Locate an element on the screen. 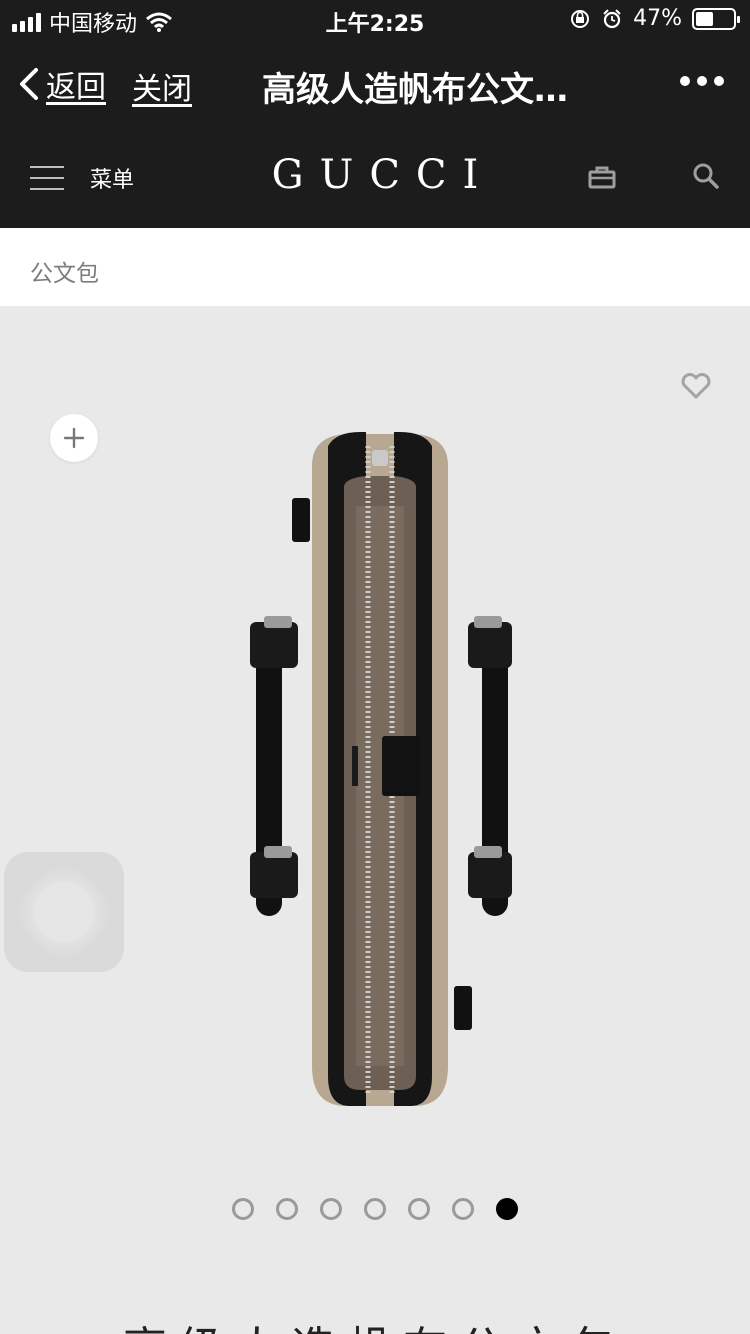  breadcrumb-category: 公文包 is located at coordinates (64, 271).